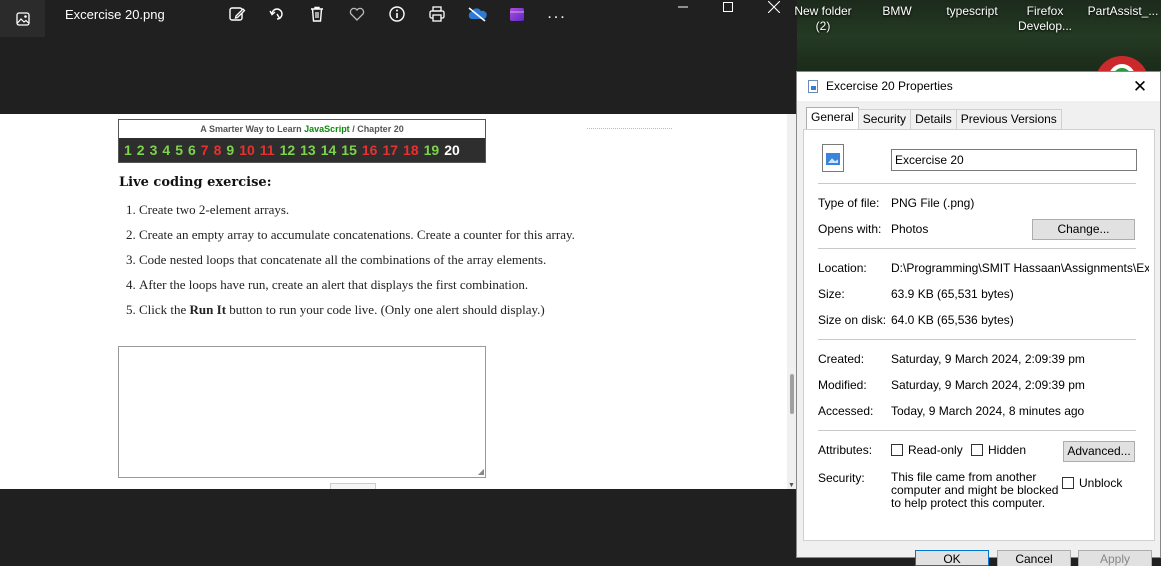  I want to click on step-number: 4., so click(131, 284).